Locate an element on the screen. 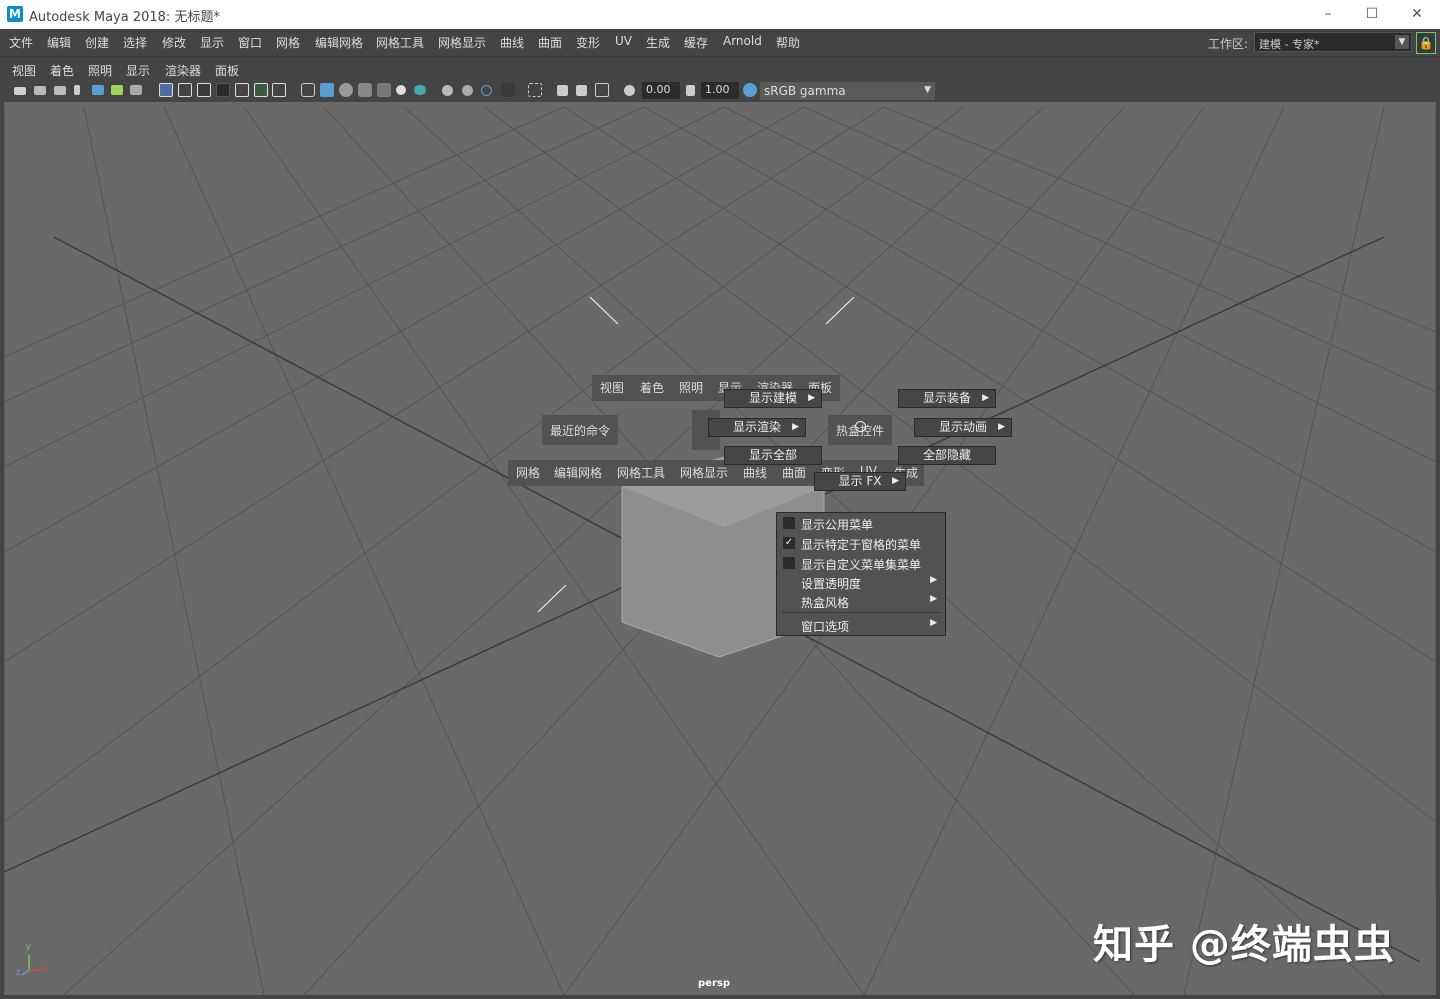  smooth-shade-icon is located at coordinates (327, 90).